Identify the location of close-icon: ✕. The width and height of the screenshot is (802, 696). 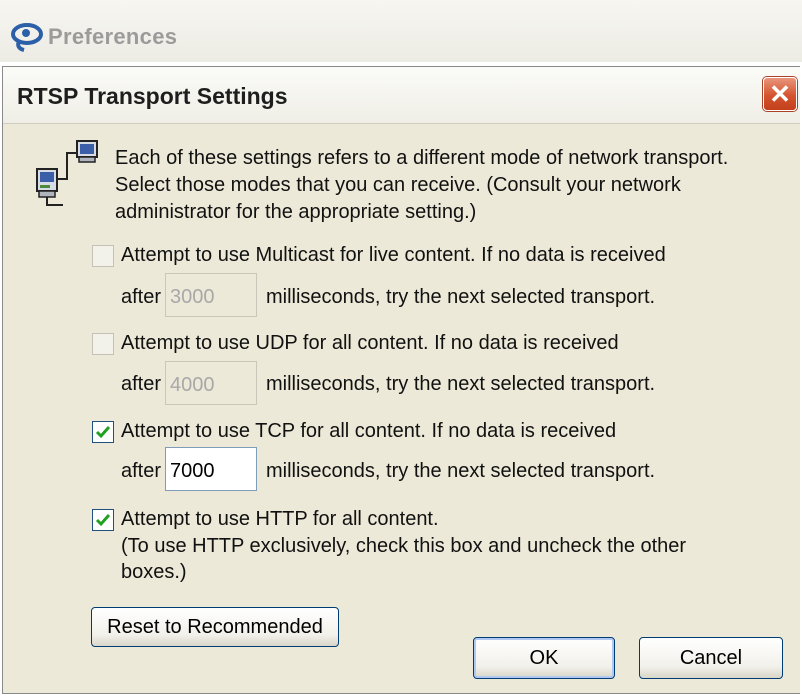
(780, 94).